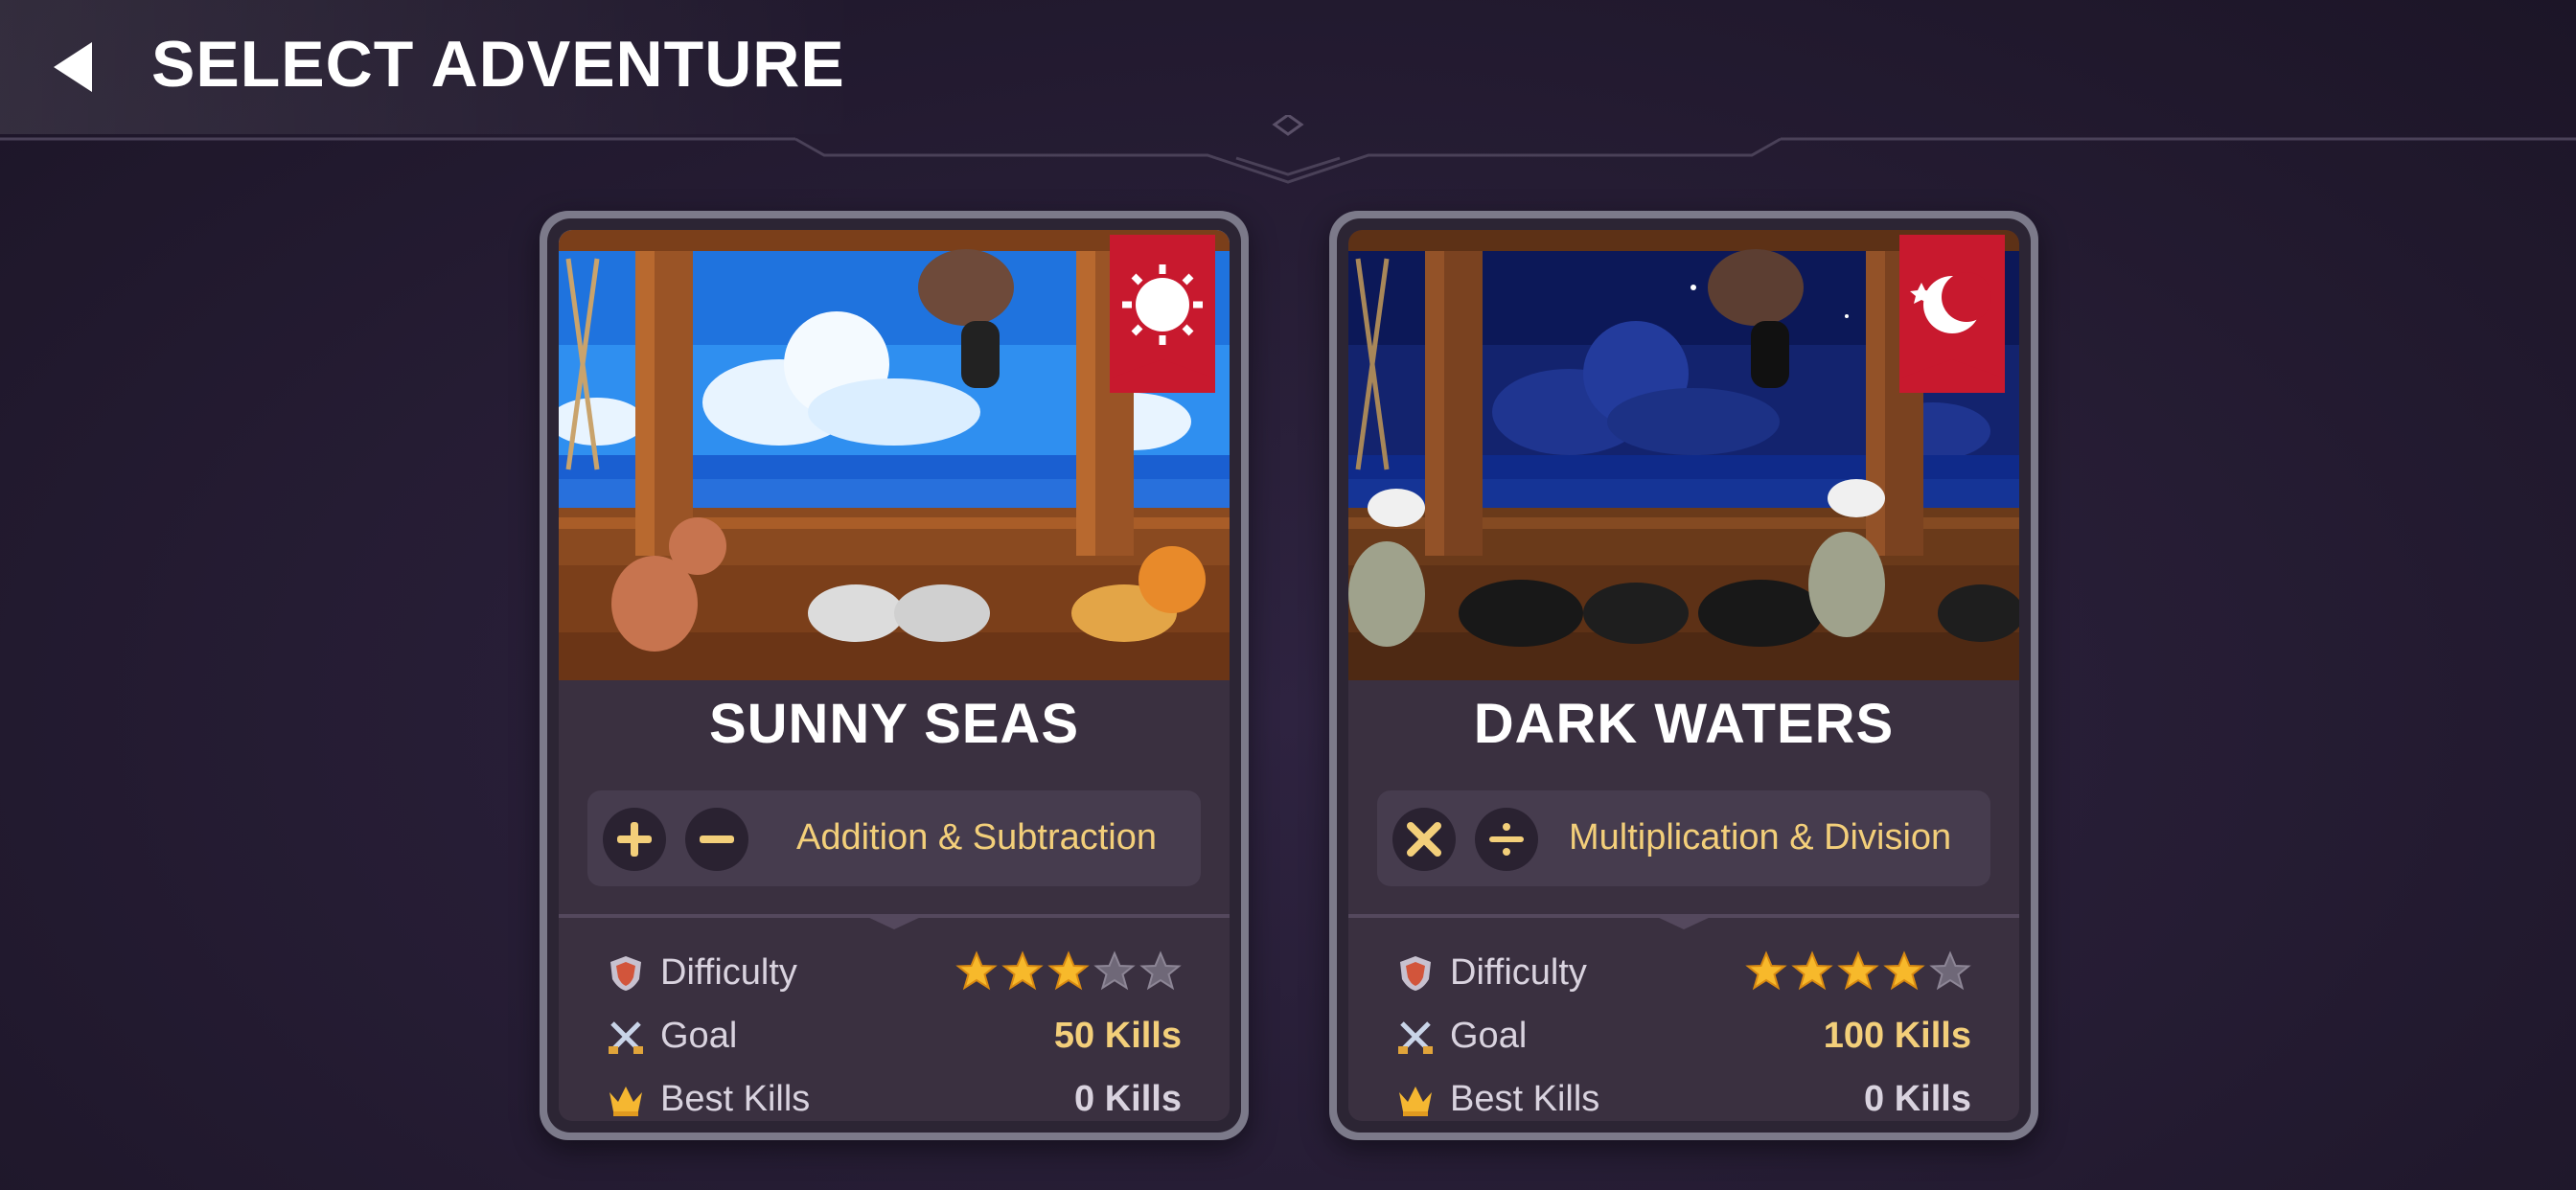  I want to click on goal-row: Goal 100 Kills, so click(1683, 1037).